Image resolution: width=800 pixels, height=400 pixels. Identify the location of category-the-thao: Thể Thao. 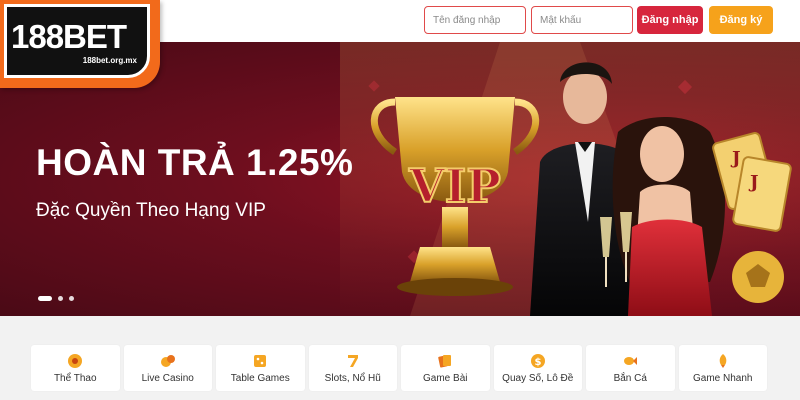
(75, 368).